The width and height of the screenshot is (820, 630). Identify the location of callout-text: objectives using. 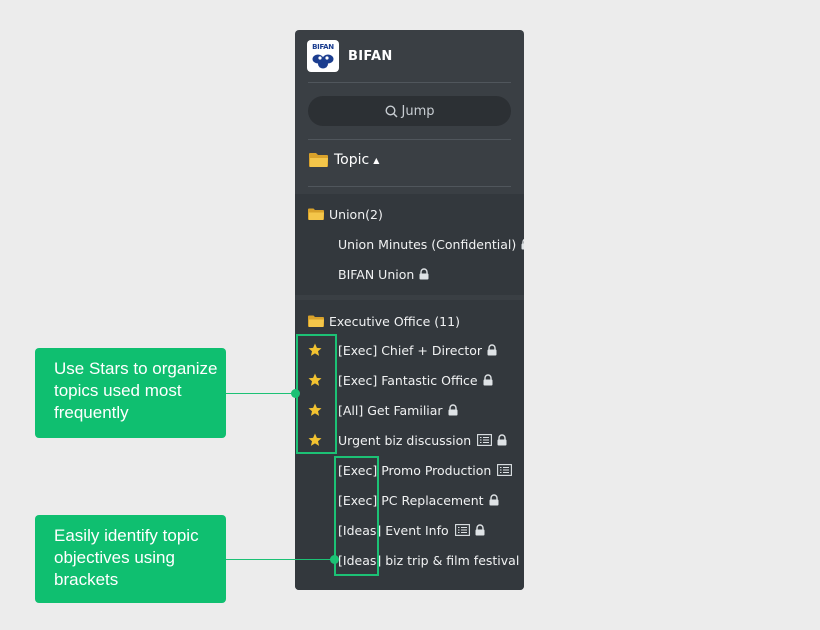
(114, 557).